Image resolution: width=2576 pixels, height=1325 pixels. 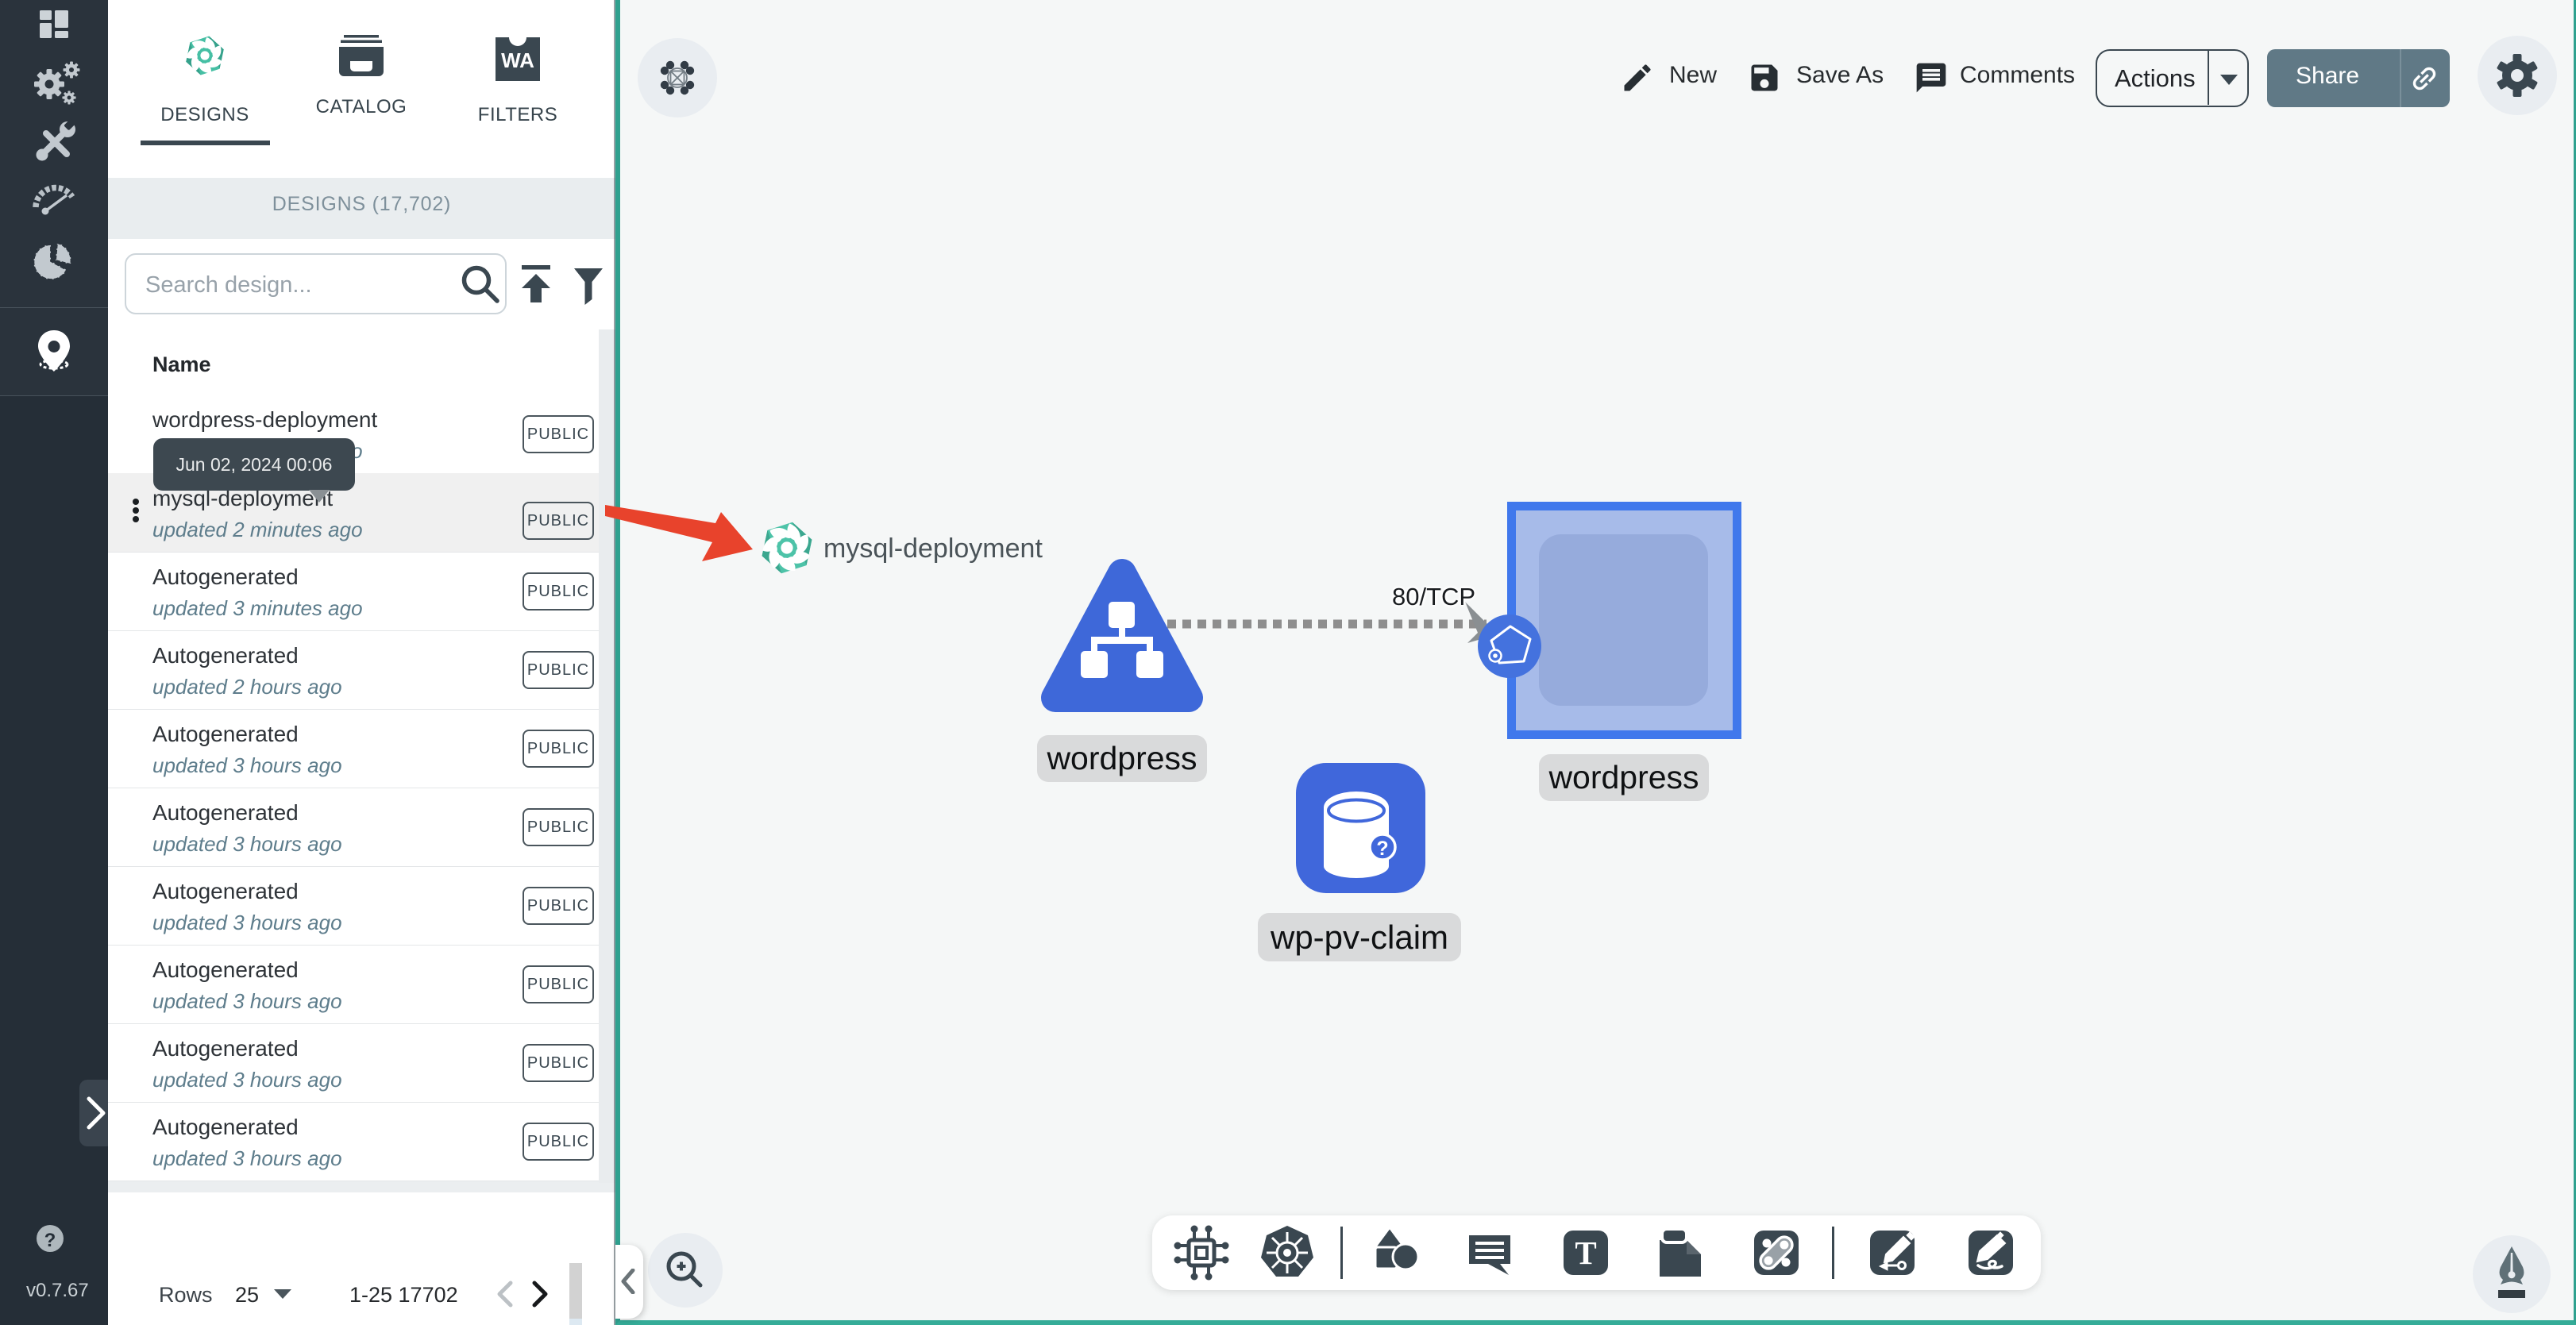 What do you see at coordinates (517, 60) in the screenshot?
I see `svg-text: WA` at bounding box center [517, 60].